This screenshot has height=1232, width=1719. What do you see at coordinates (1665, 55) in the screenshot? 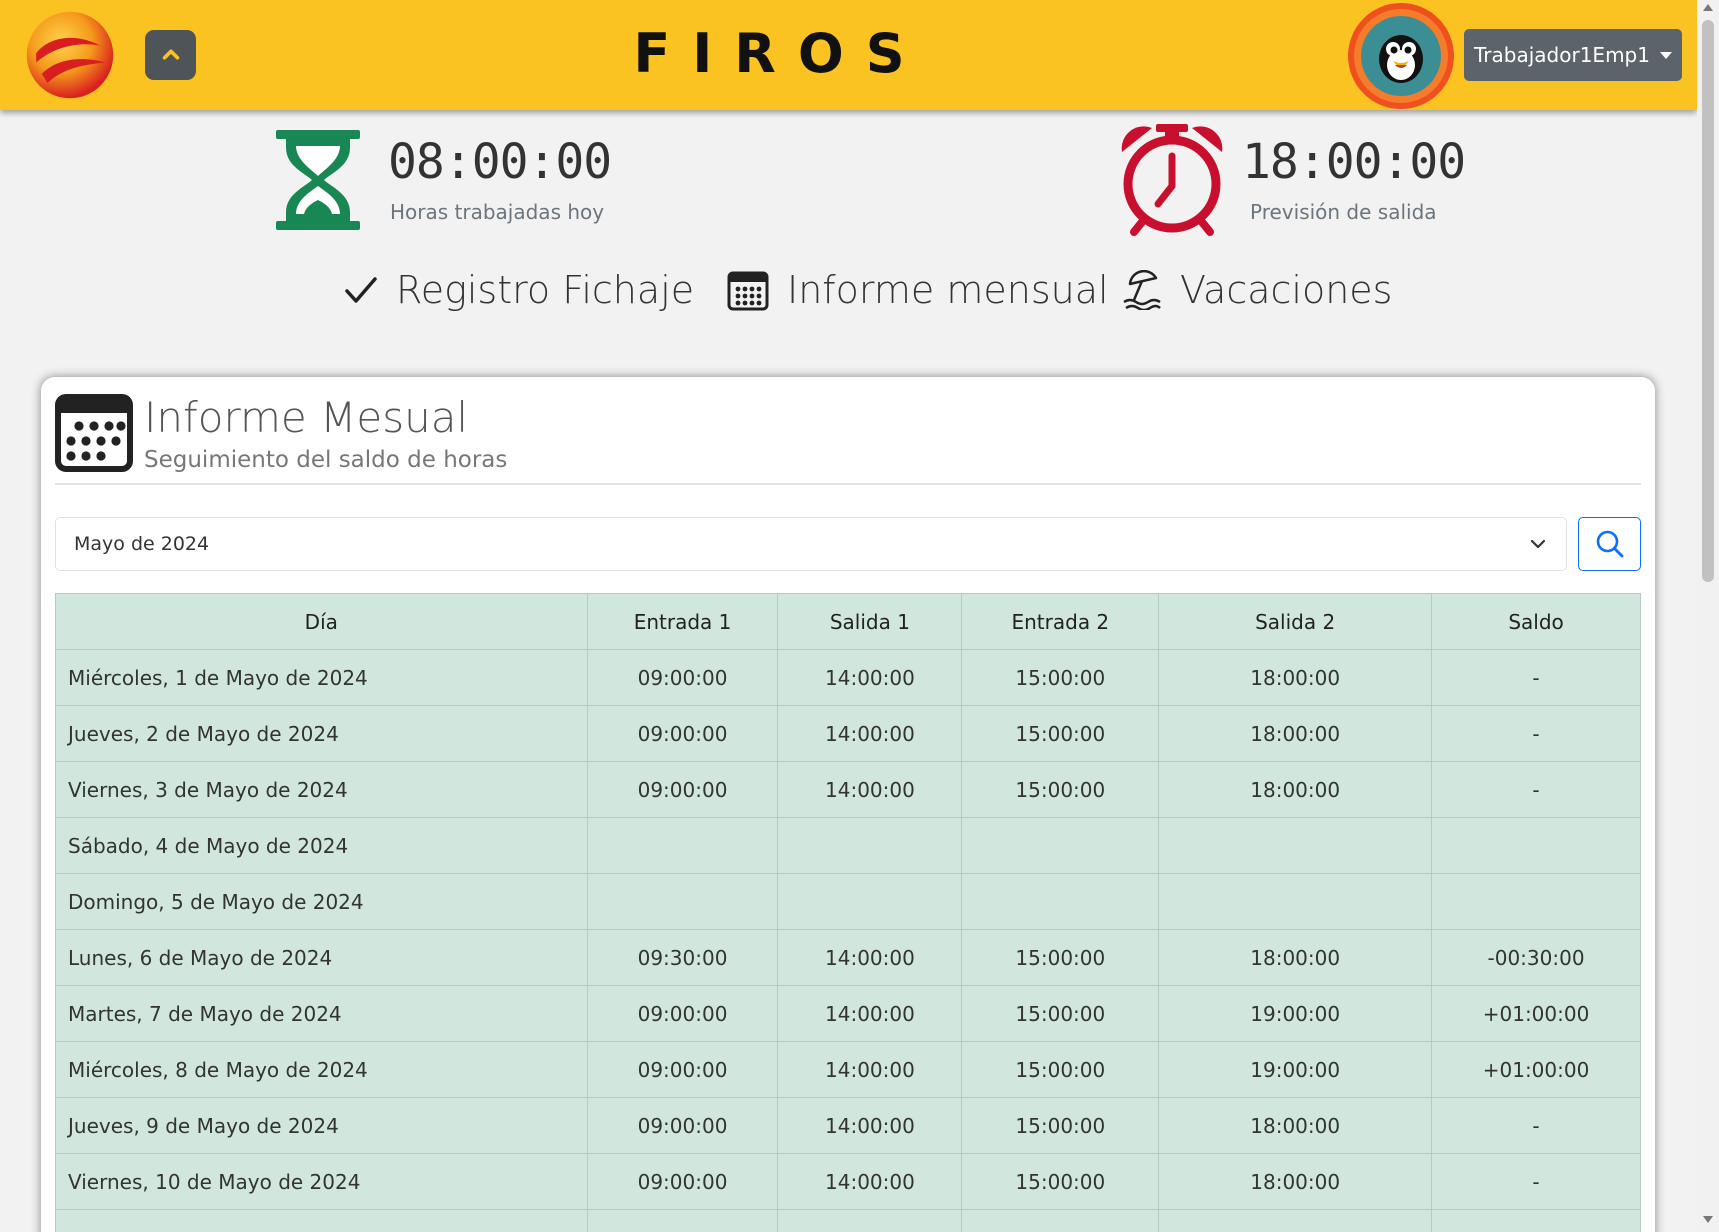
I see `caret-down-icon` at bounding box center [1665, 55].